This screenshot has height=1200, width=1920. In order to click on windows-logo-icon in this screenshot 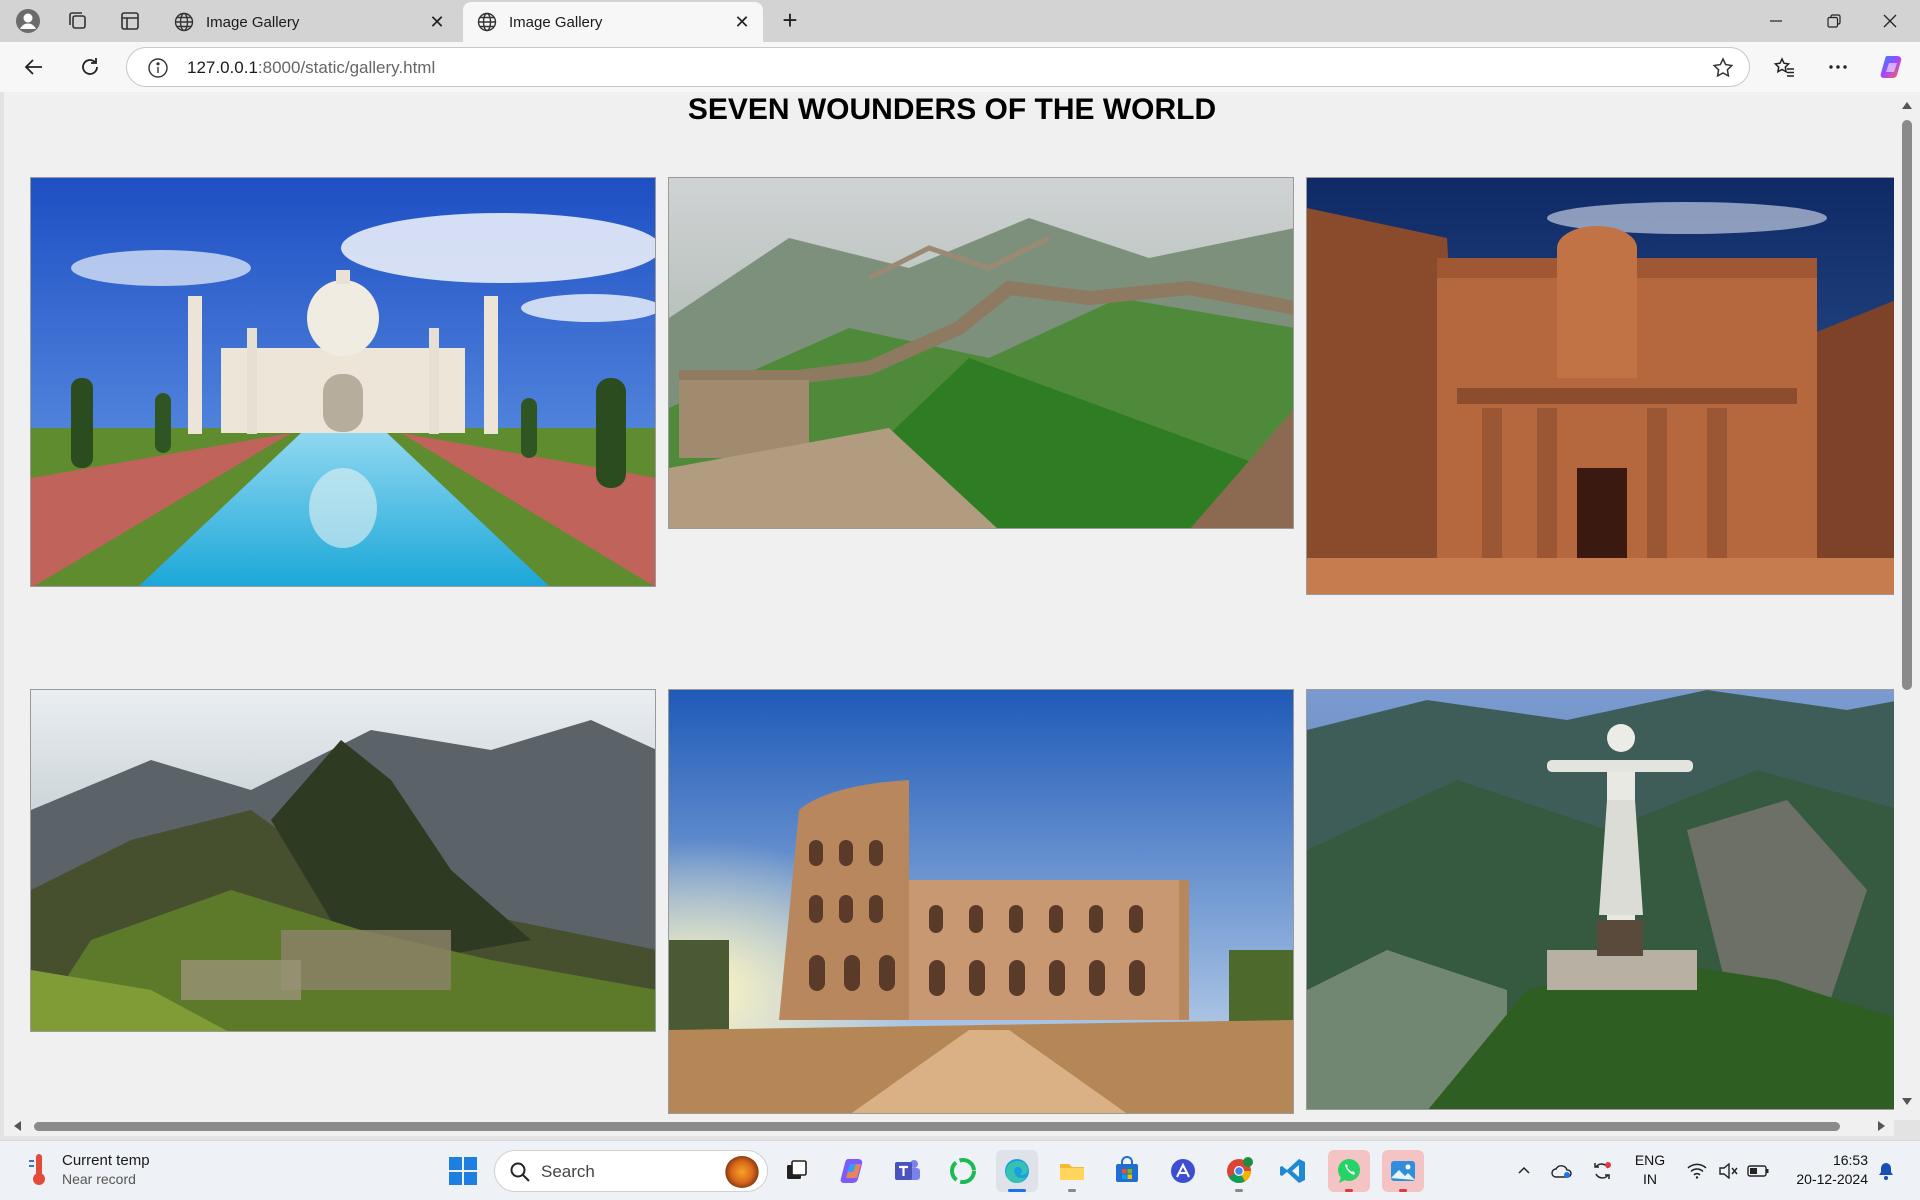, I will do `click(463, 1171)`.